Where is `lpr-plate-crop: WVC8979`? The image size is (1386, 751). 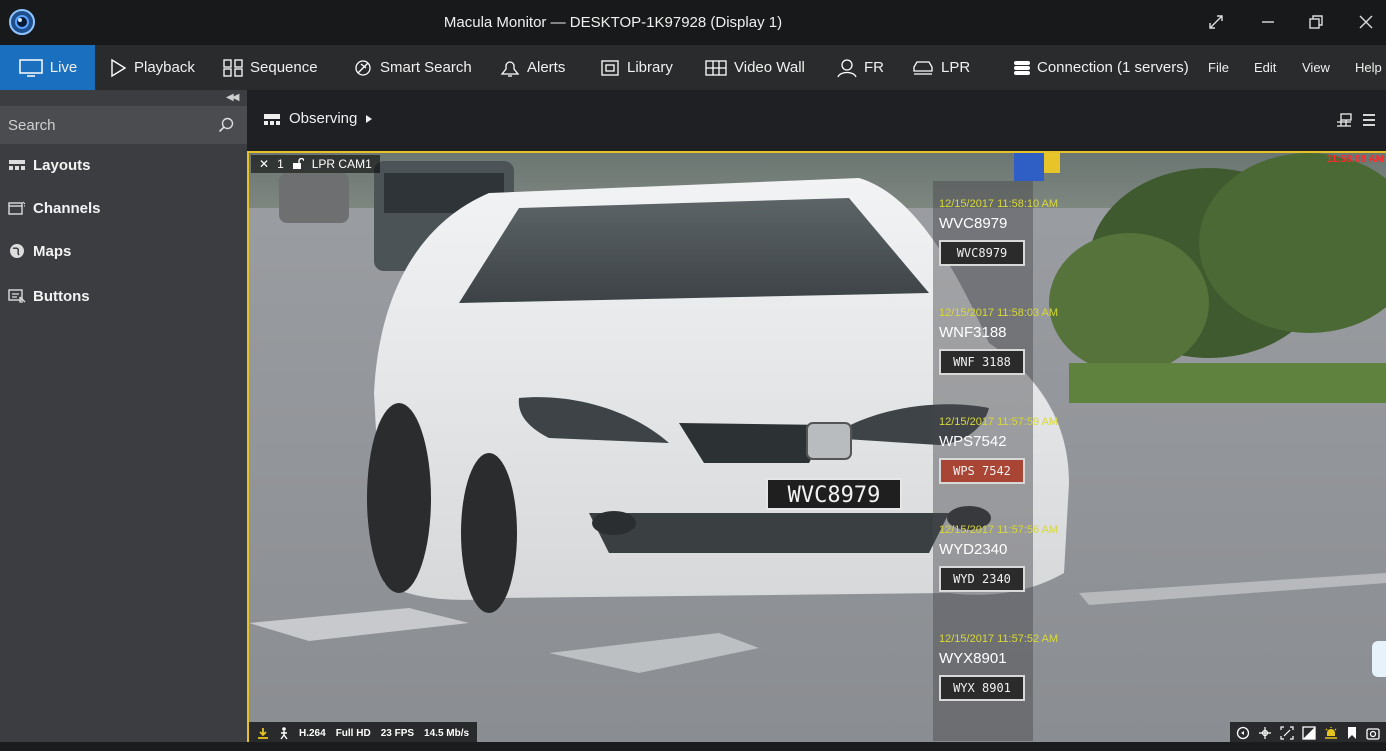
lpr-plate-crop: WVC8979 is located at coordinates (982, 253).